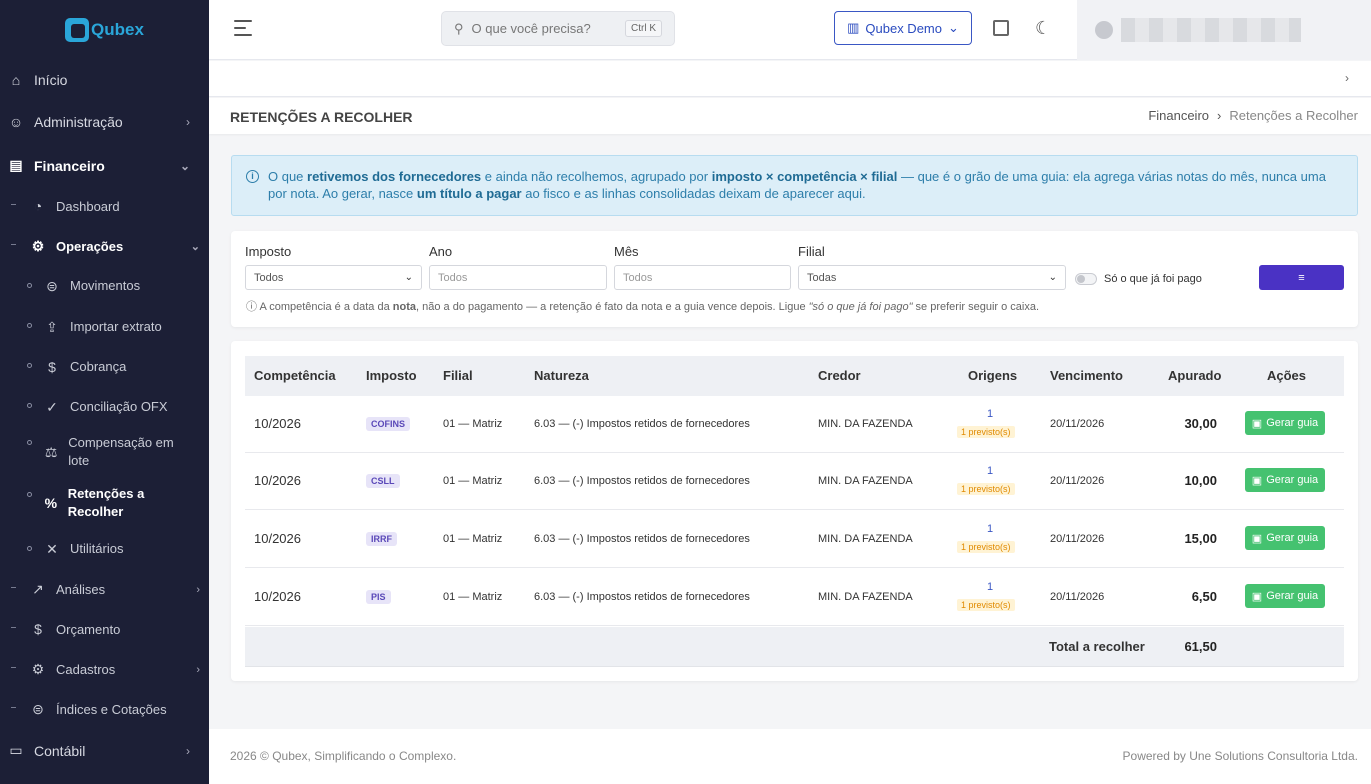 The height and width of the screenshot is (784, 1371). What do you see at coordinates (243, 30) in the screenshot?
I see `menu-icon` at bounding box center [243, 30].